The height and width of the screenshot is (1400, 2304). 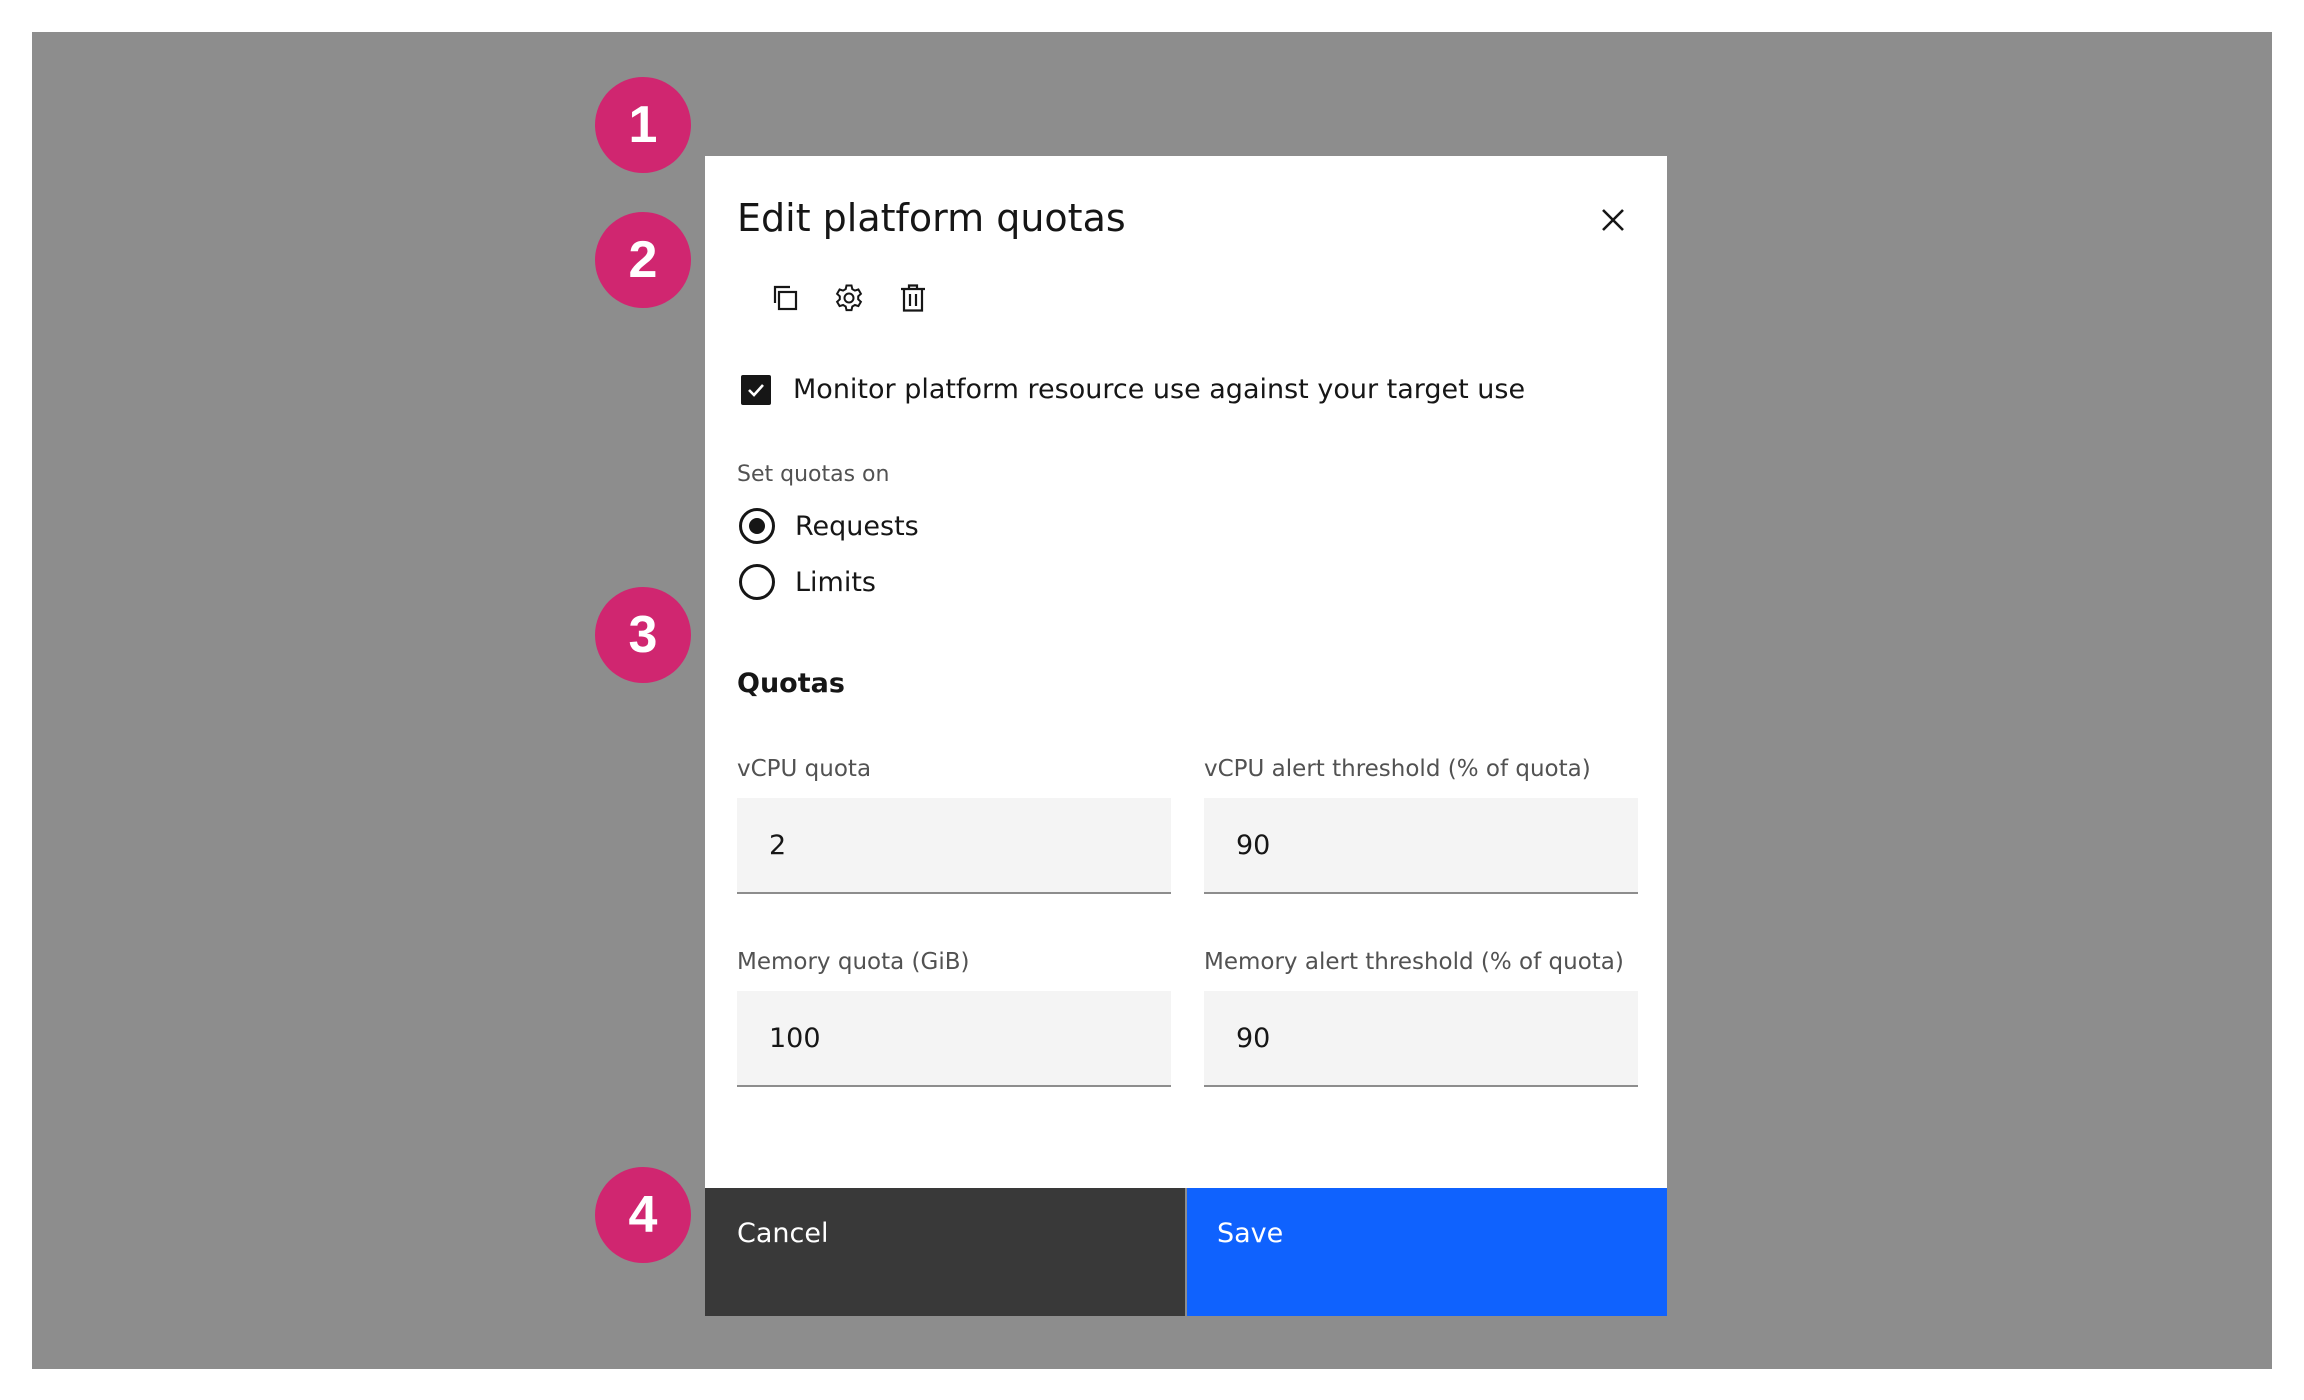 I want to click on radio-requests-button, so click(x=757, y=526).